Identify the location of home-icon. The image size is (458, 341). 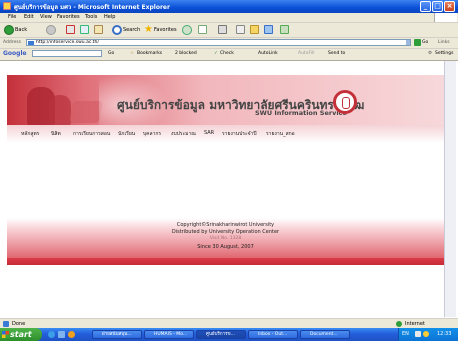
(98, 29).